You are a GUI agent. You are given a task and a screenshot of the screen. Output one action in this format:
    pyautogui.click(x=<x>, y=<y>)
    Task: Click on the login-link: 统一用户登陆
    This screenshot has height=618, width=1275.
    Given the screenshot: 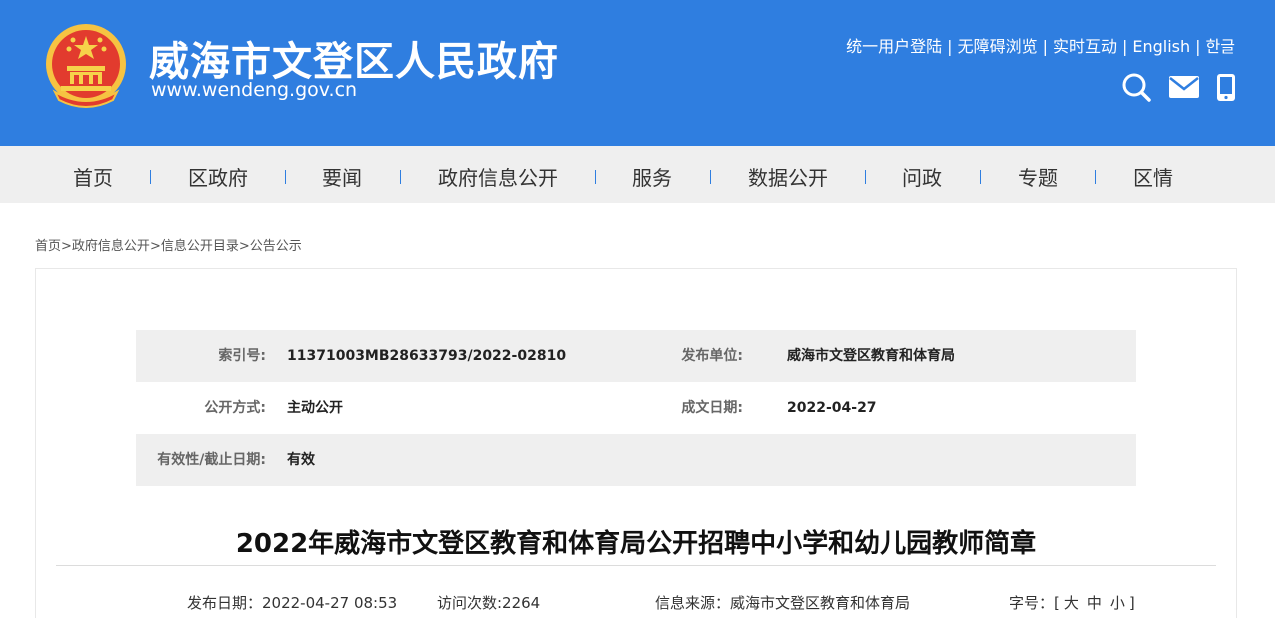 What is the action you would take?
    pyautogui.click(x=894, y=46)
    